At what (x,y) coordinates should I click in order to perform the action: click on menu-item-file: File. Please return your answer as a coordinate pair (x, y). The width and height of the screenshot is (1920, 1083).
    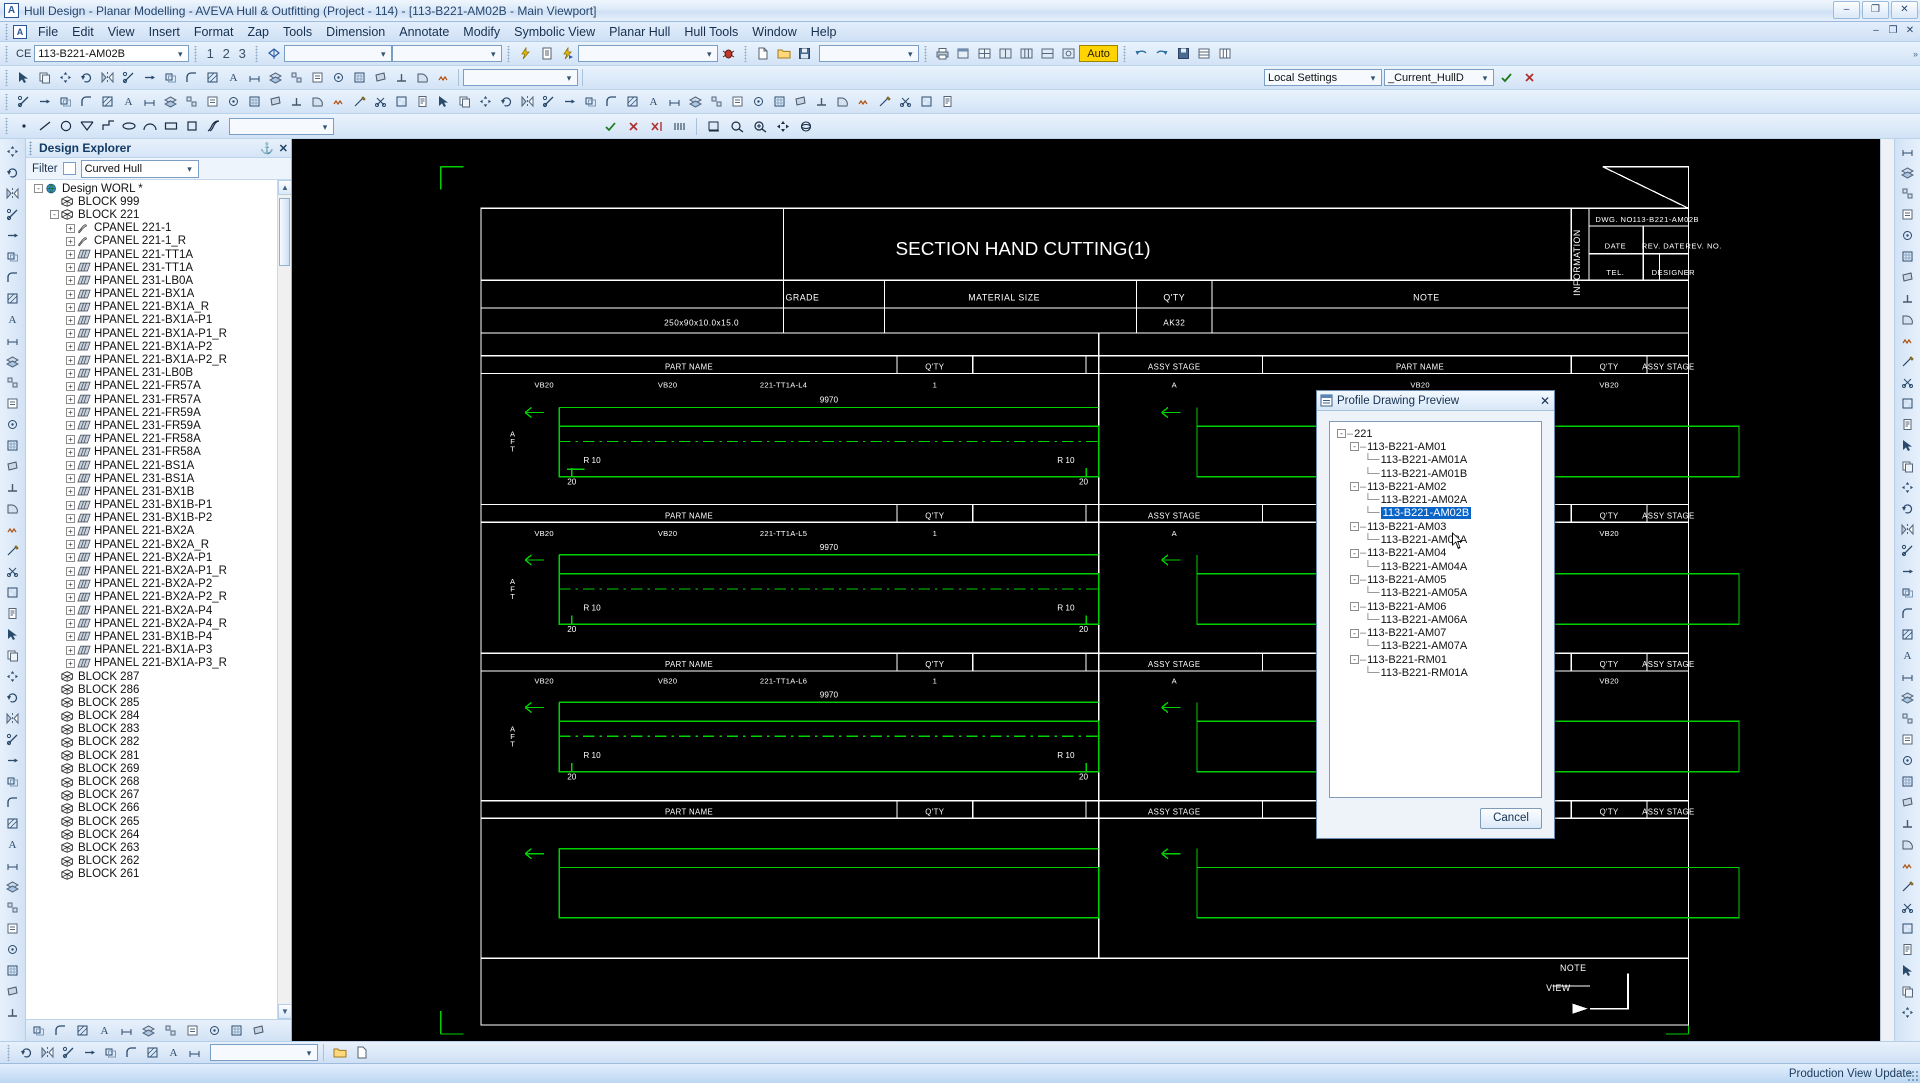
    Looking at the image, I should click on (48, 32).